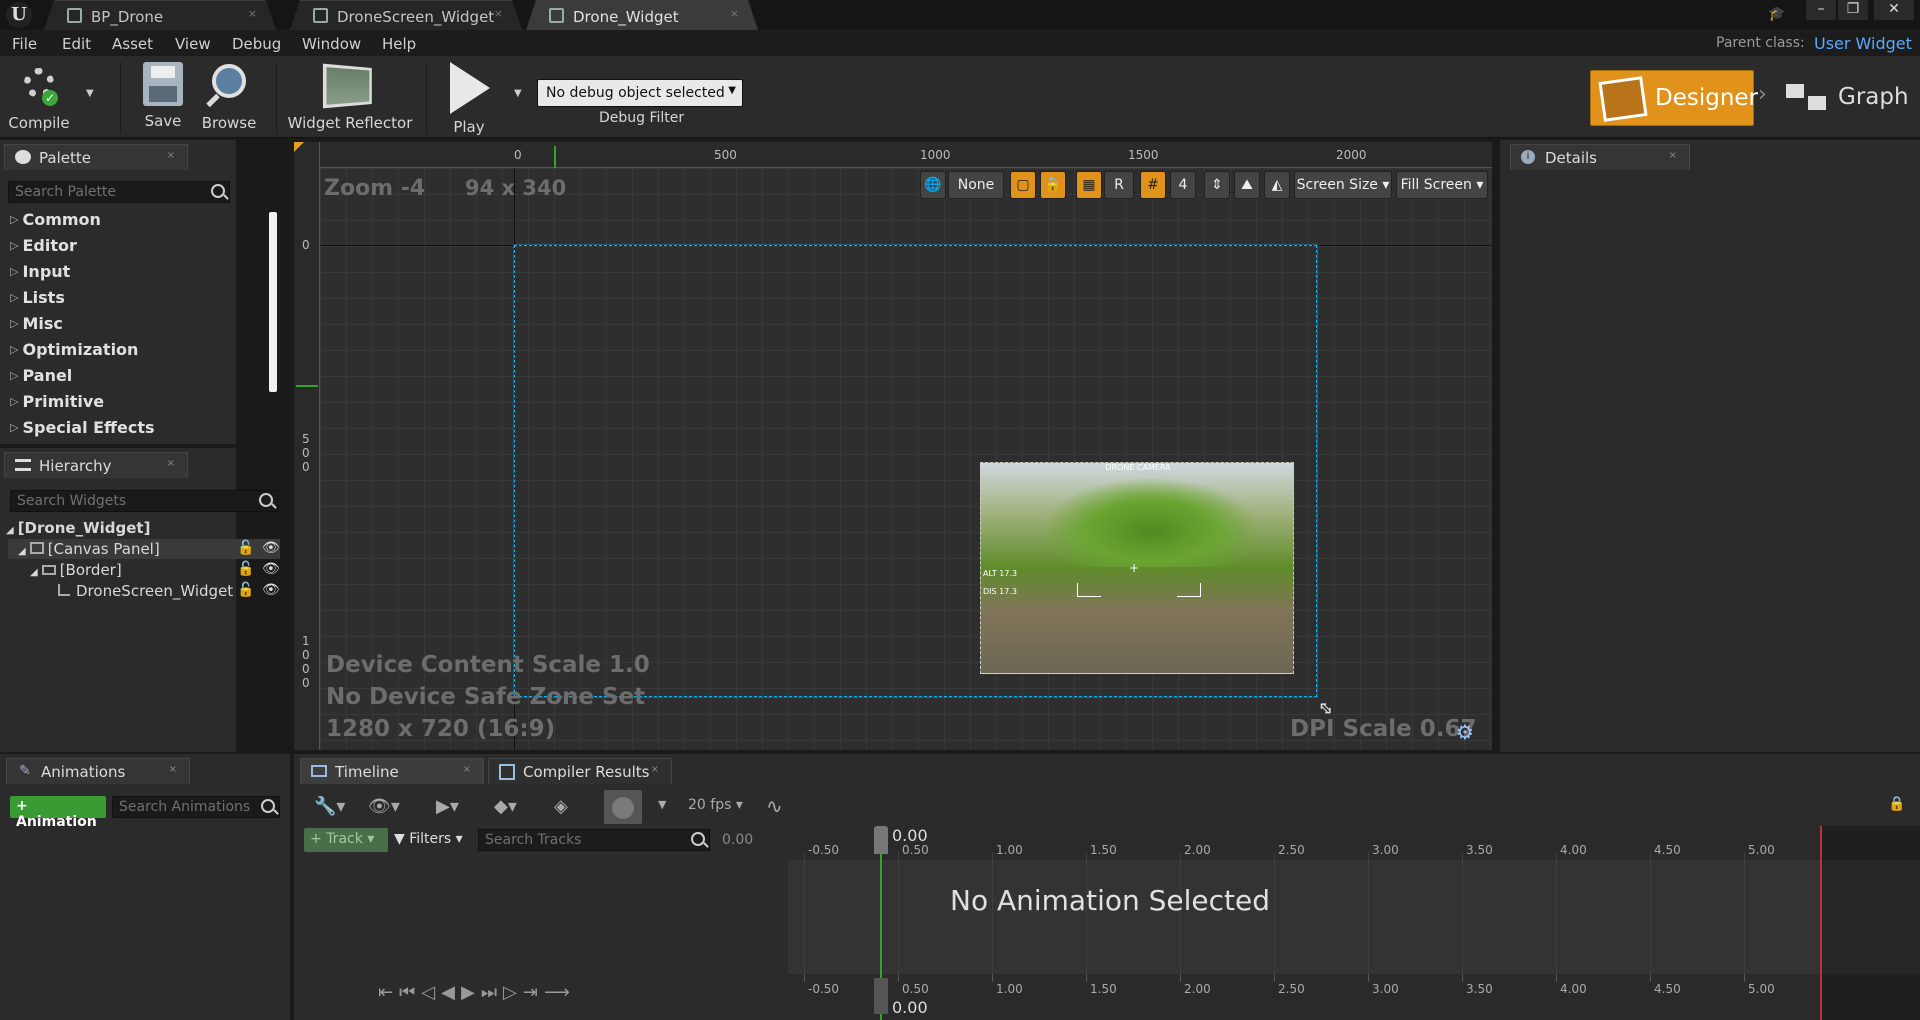  I want to click on prev-key-icon: ◁, so click(431, 992).